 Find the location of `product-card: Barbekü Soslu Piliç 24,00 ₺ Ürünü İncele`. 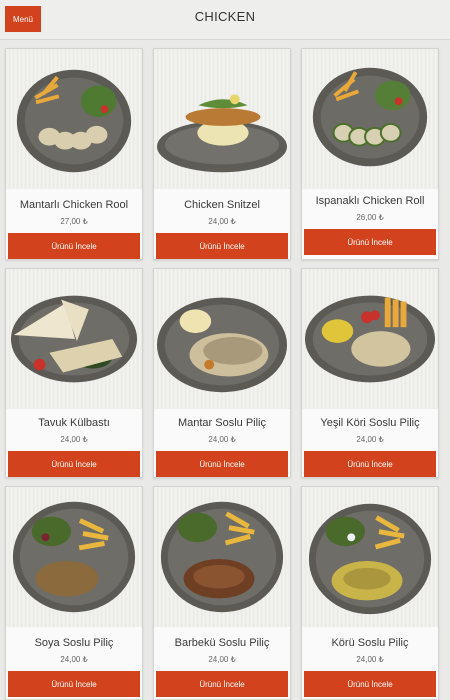

product-card: Barbekü Soslu Piliç 24,00 ₺ Ürünü İncele is located at coordinates (222, 593).